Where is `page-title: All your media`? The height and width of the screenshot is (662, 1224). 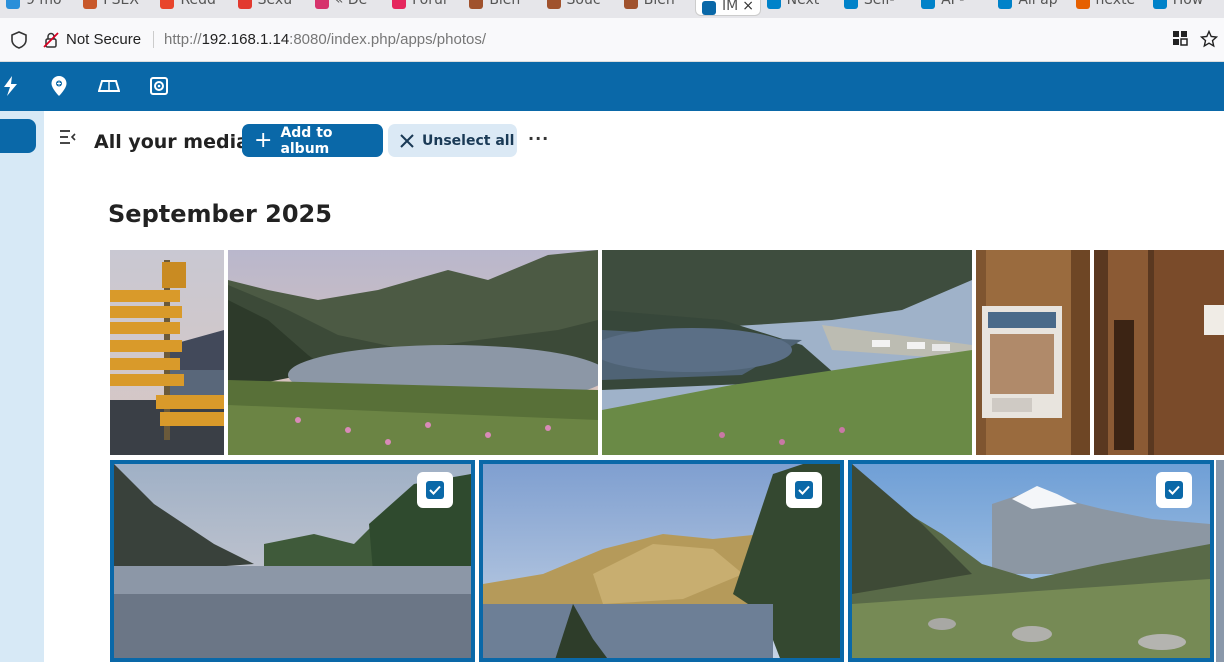 page-title: All your media is located at coordinates (171, 142).